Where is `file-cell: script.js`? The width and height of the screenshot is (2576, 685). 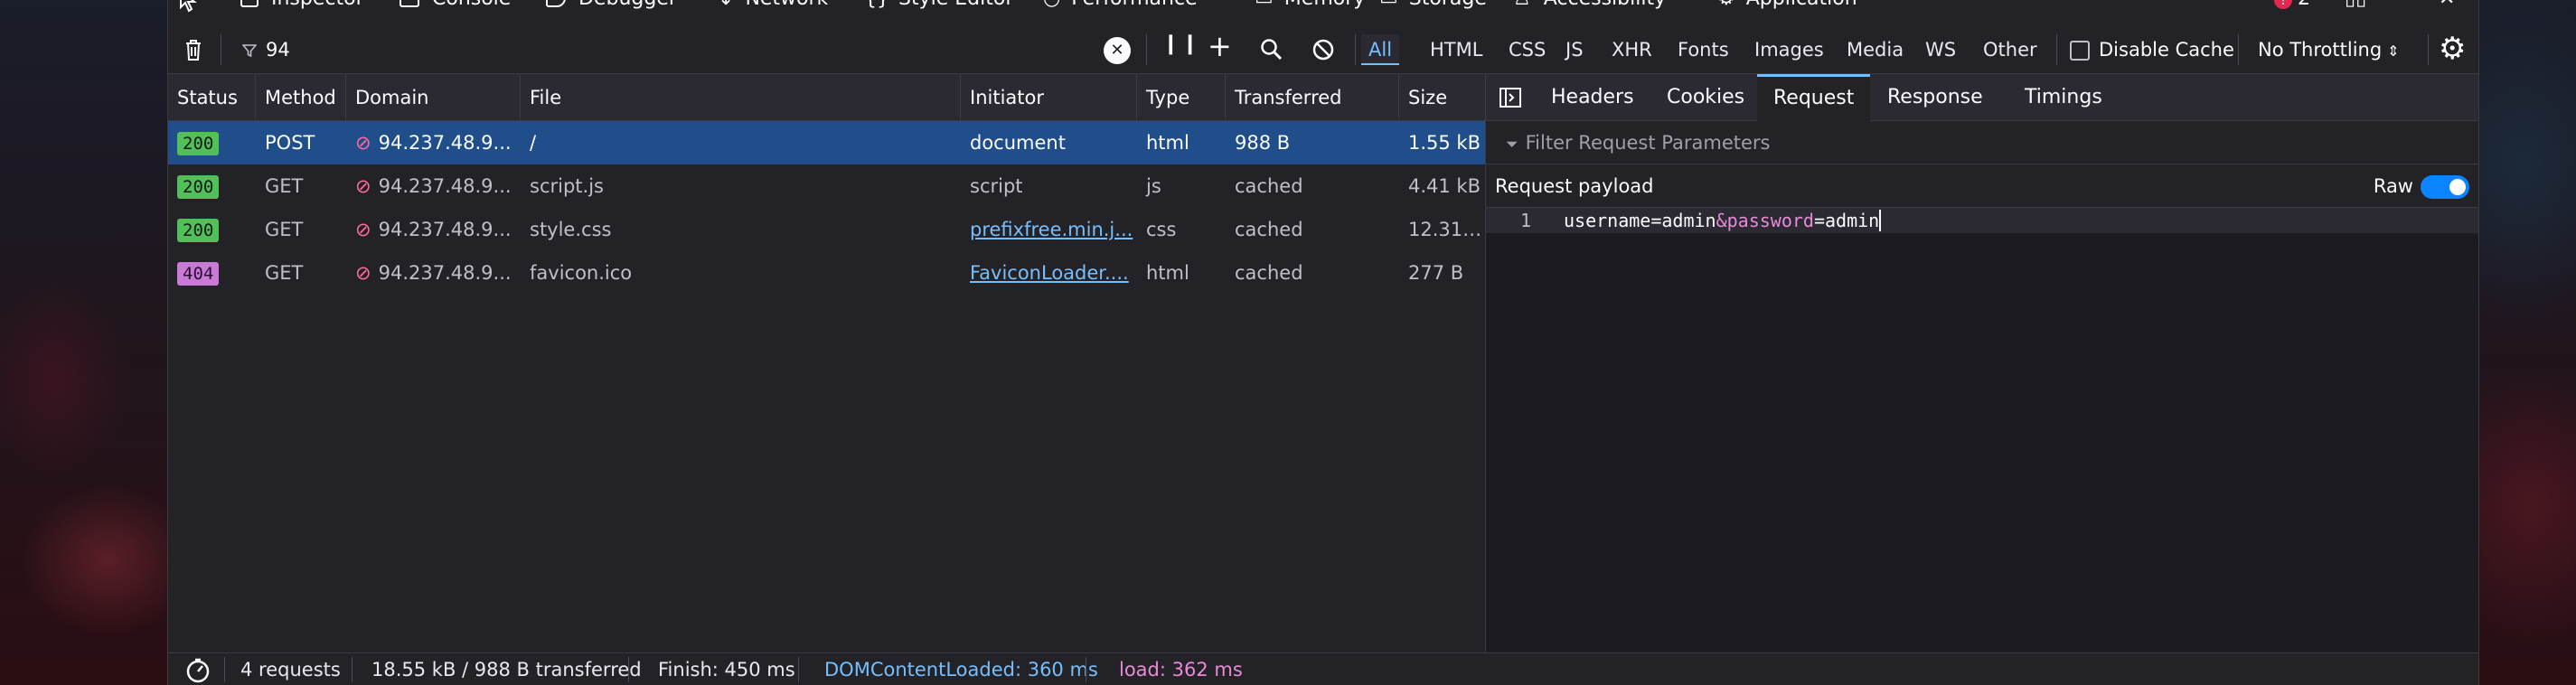
file-cell: script.js is located at coordinates (567, 186).